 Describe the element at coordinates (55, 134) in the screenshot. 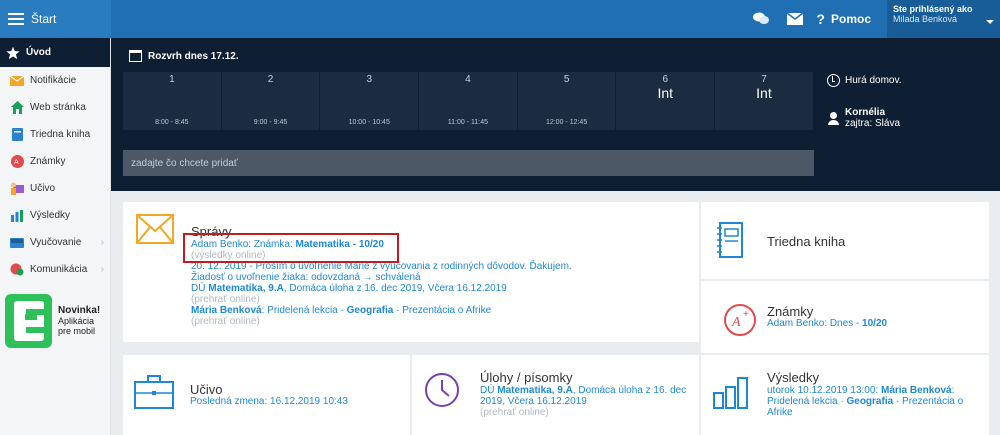

I see `sidebar-item-triedna-kniha: Triedna kniha` at that location.